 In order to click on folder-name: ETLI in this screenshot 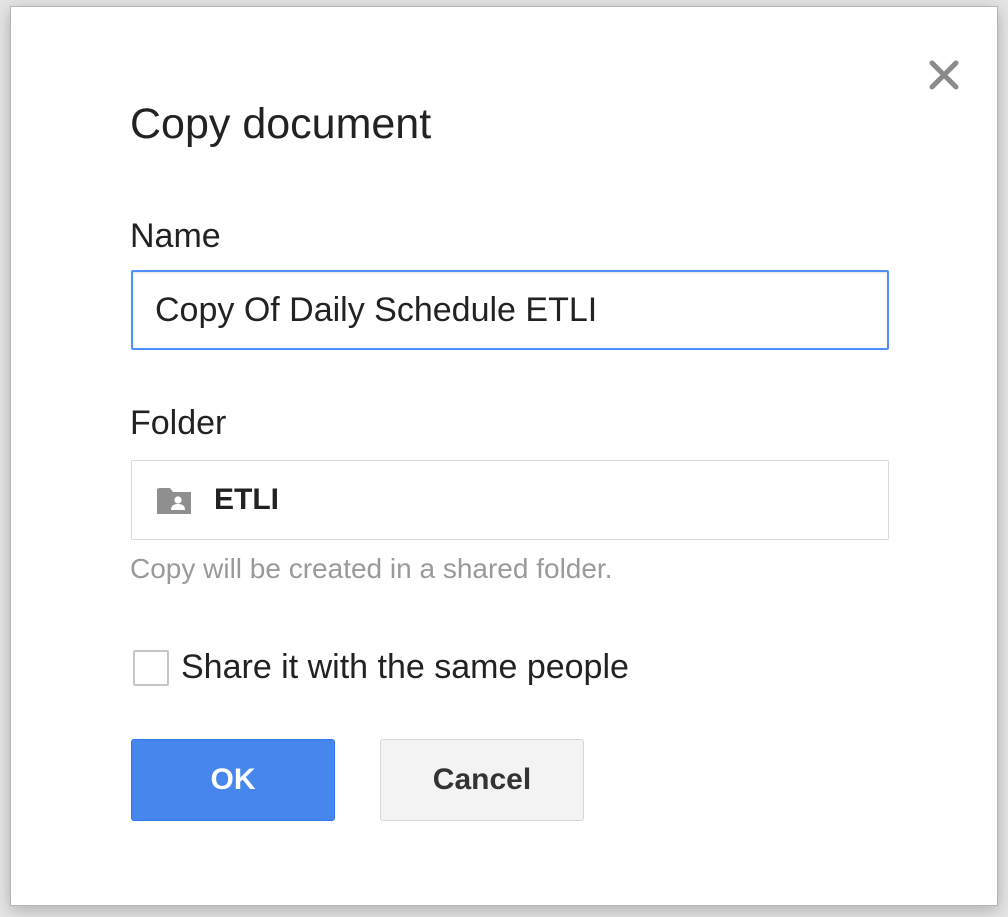, I will do `click(246, 499)`.